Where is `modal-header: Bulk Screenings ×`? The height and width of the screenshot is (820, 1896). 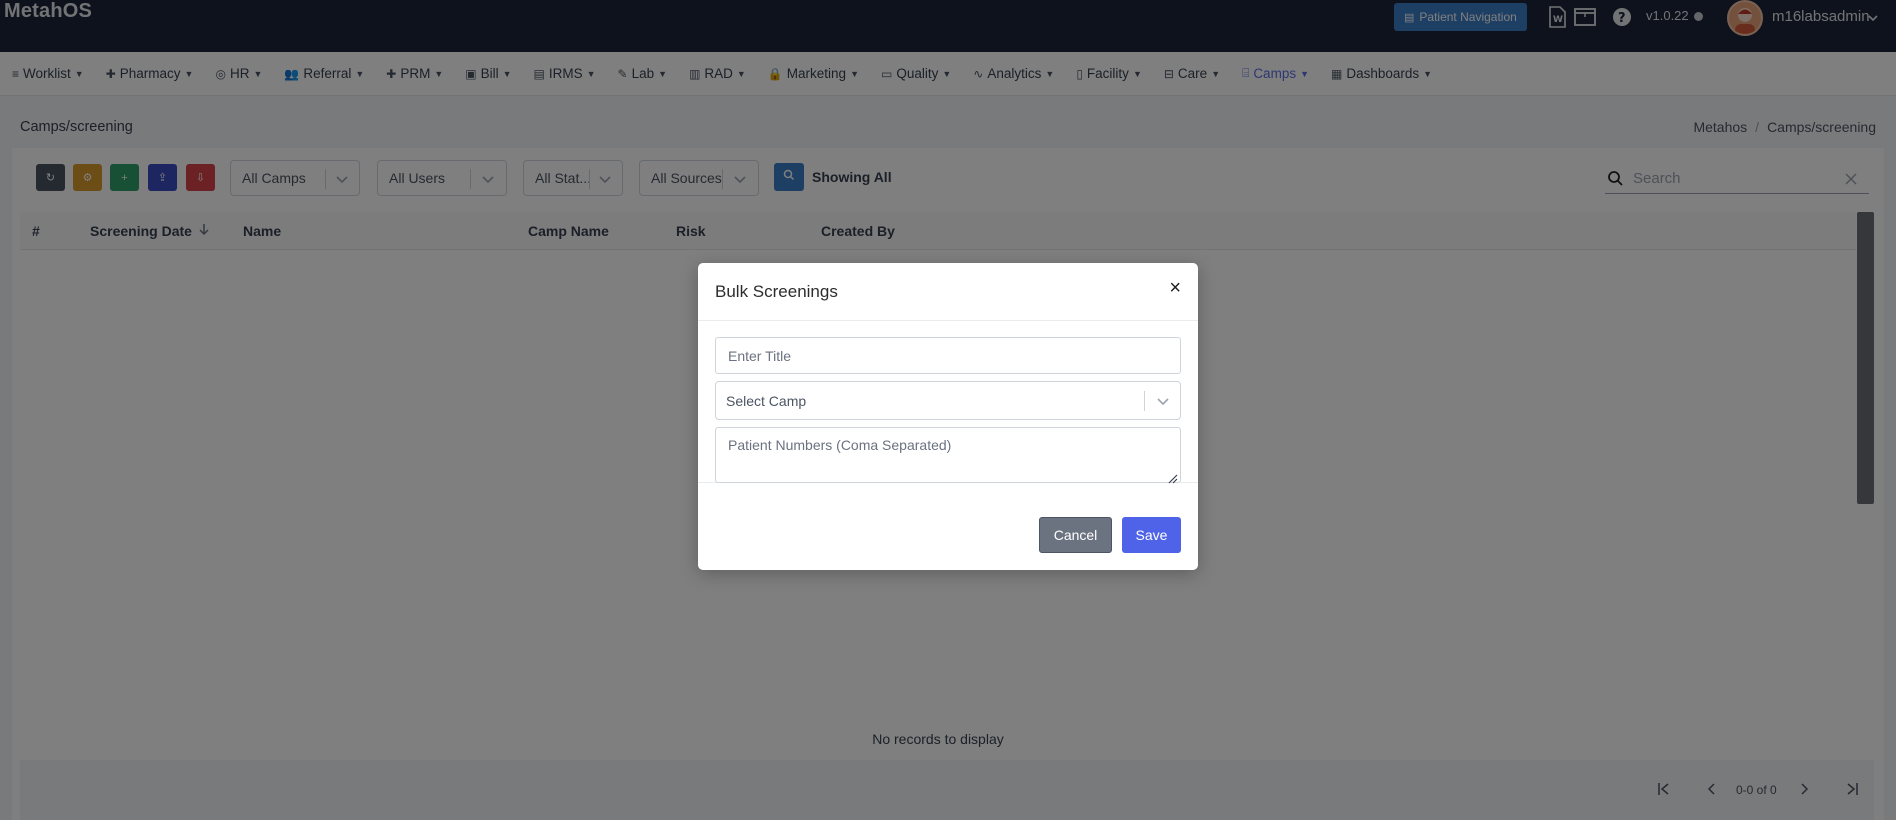 modal-header: Bulk Screenings × is located at coordinates (948, 292).